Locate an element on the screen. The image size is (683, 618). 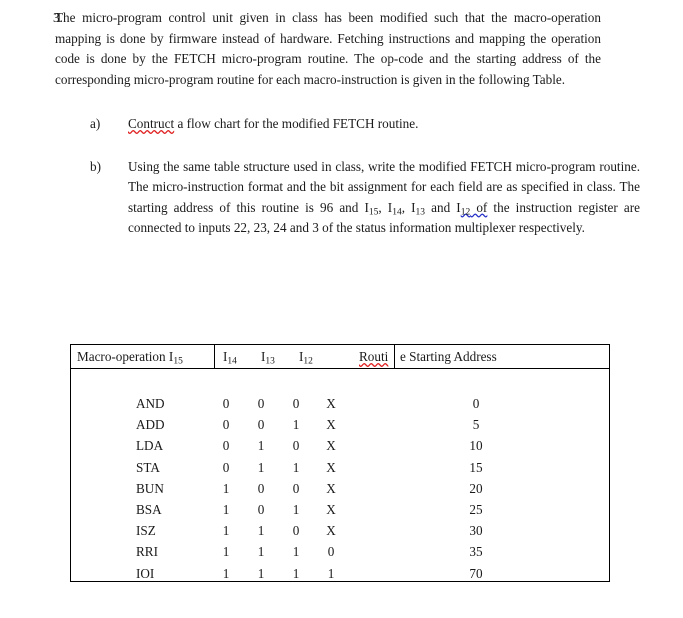
cell-mnemonic: BUN is located at coordinates (150, 488).